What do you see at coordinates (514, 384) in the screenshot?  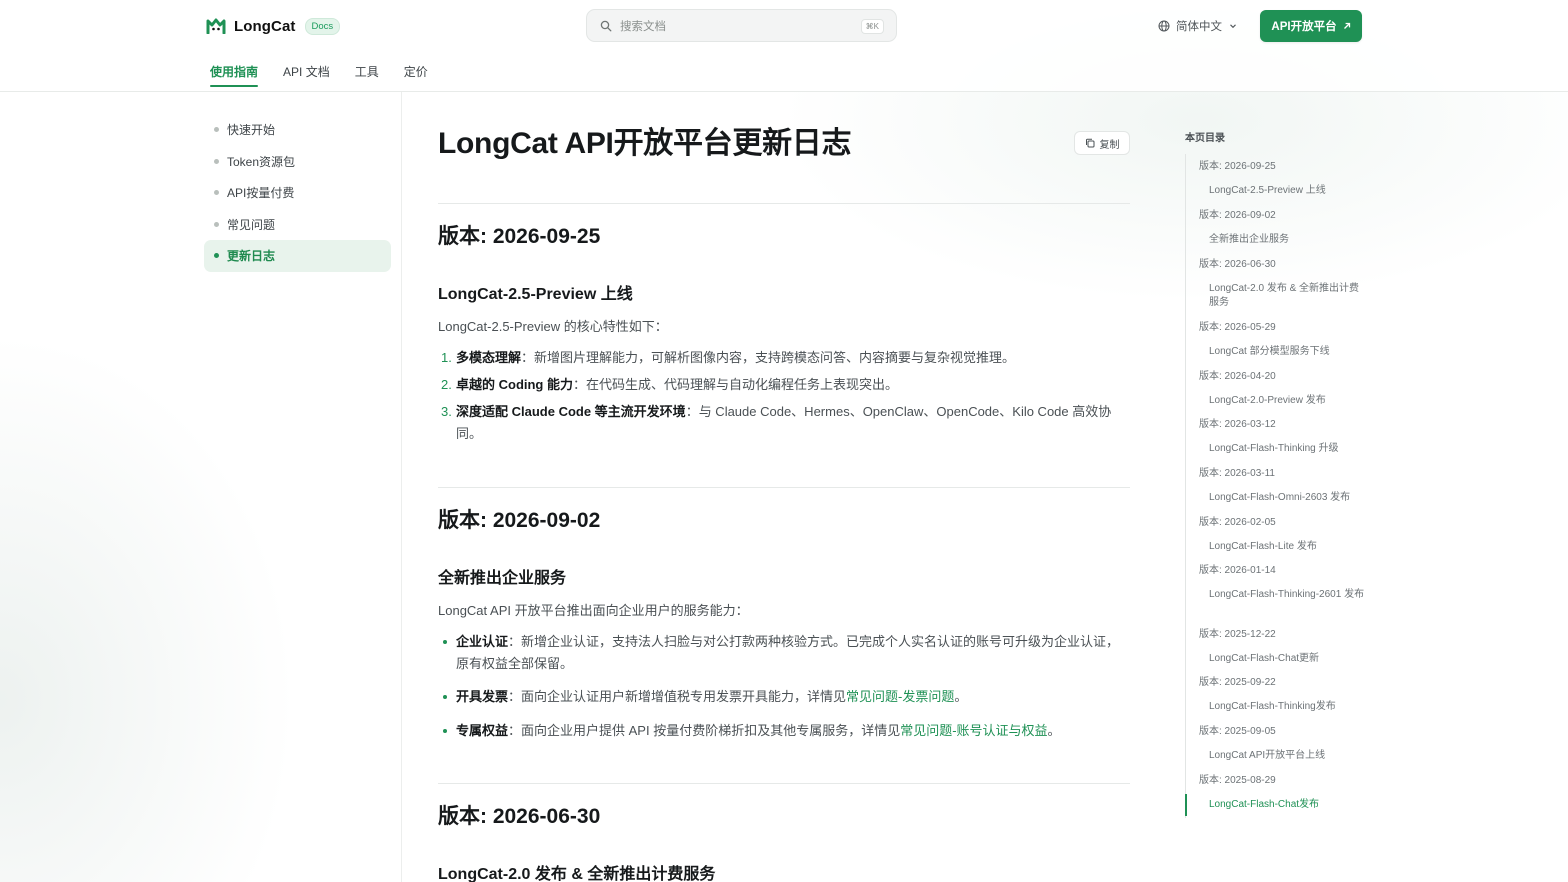 I see `feature-name: 卓越的 Coding 能力` at bounding box center [514, 384].